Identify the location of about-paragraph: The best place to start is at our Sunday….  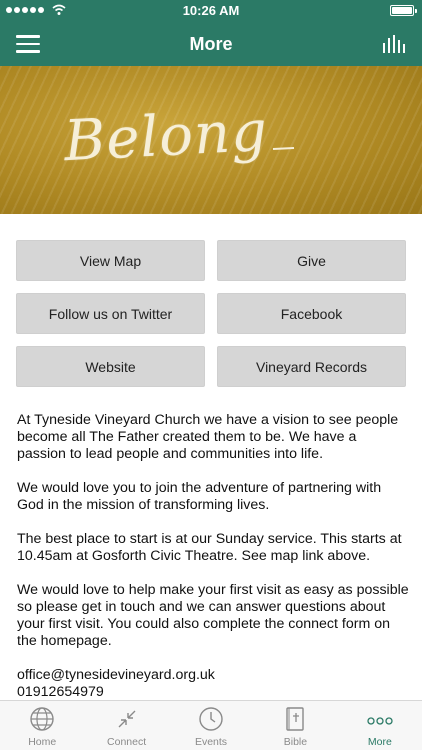
(209, 547).